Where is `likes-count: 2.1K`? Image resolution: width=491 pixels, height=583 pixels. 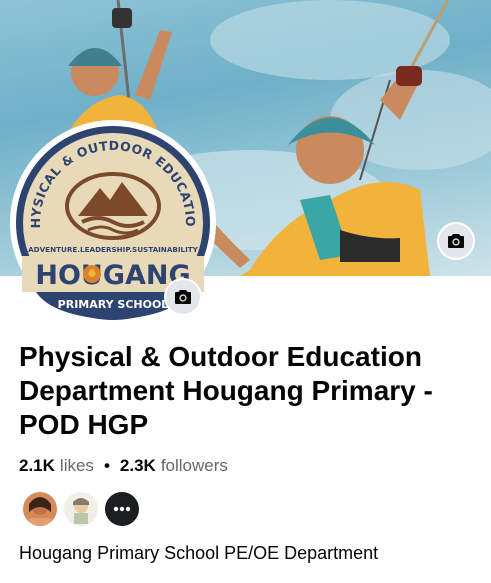 likes-count: 2.1K is located at coordinates (37, 465).